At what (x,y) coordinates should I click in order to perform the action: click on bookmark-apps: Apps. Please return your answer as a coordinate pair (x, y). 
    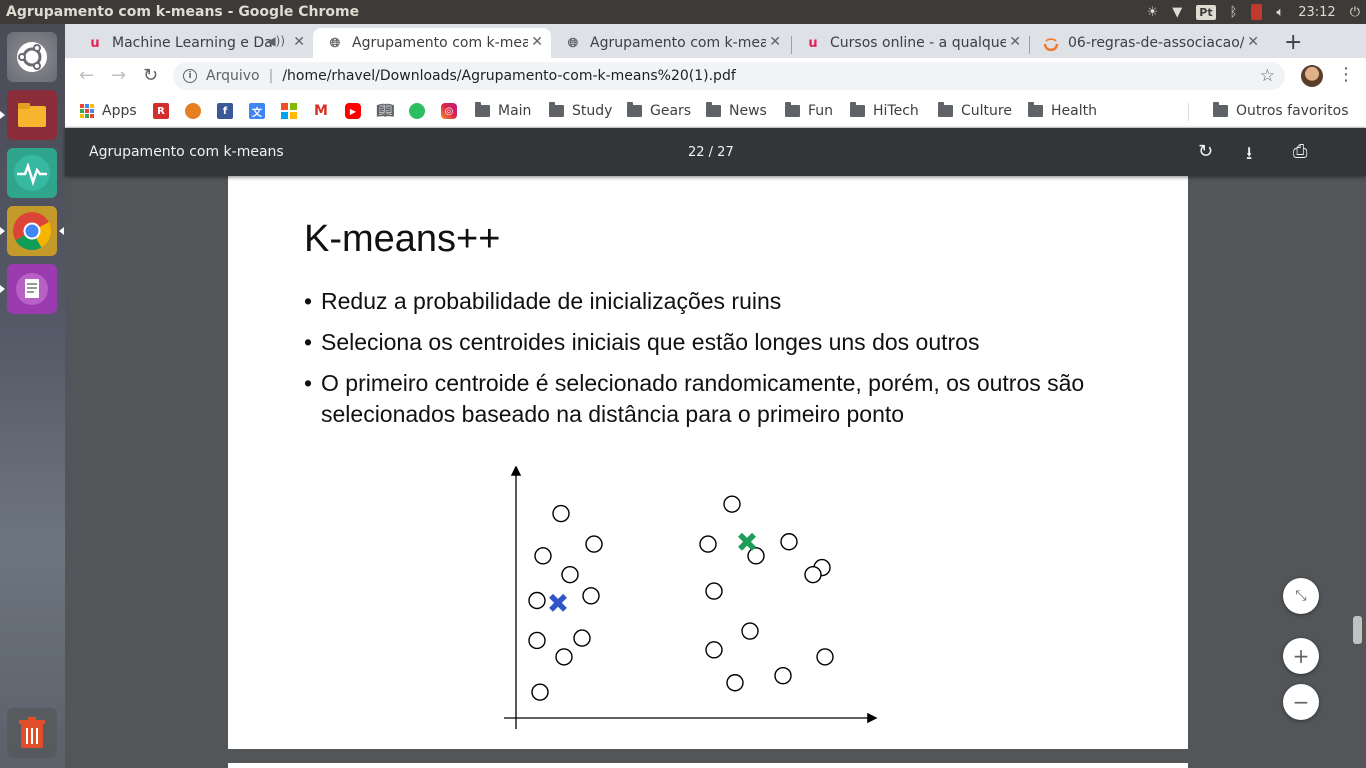
    Looking at the image, I should click on (108, 111).